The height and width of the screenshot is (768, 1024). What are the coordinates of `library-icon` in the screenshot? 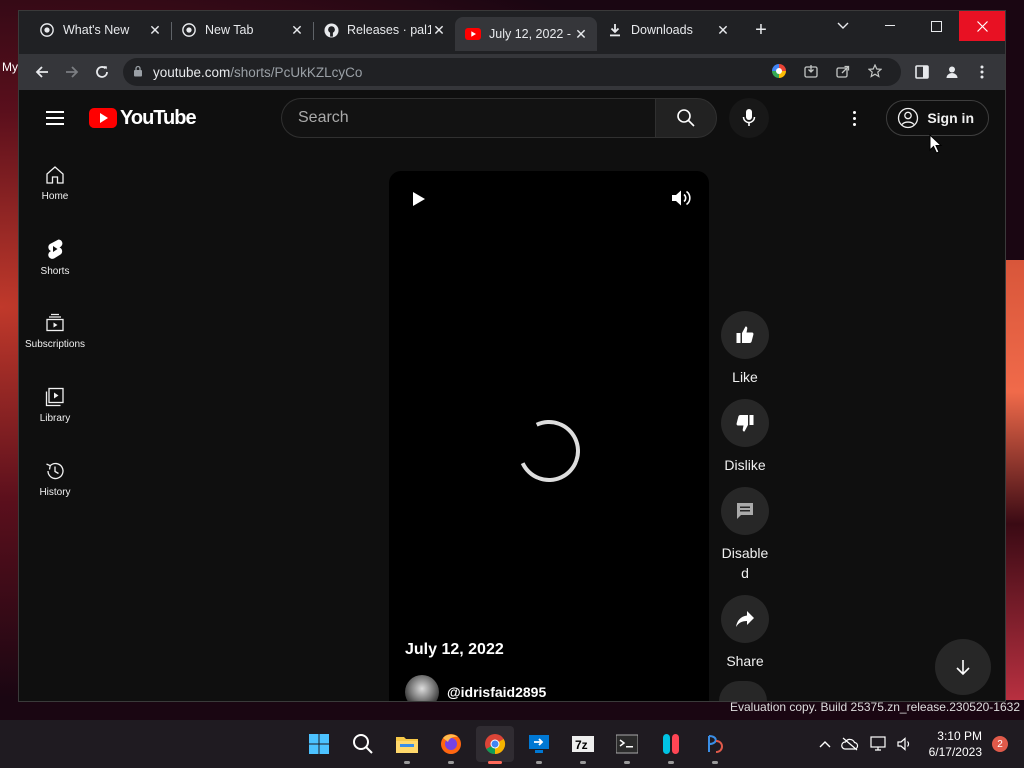 It's located at (54, 396).